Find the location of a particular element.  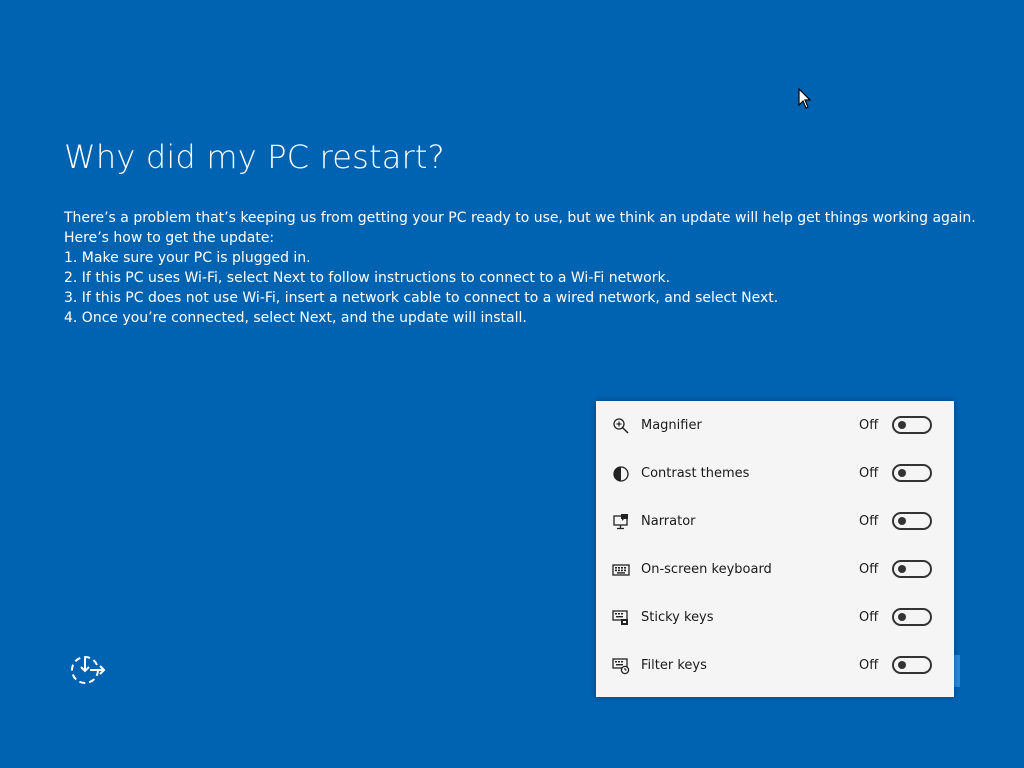

next-button-edge is located at coordinates (957, 671).